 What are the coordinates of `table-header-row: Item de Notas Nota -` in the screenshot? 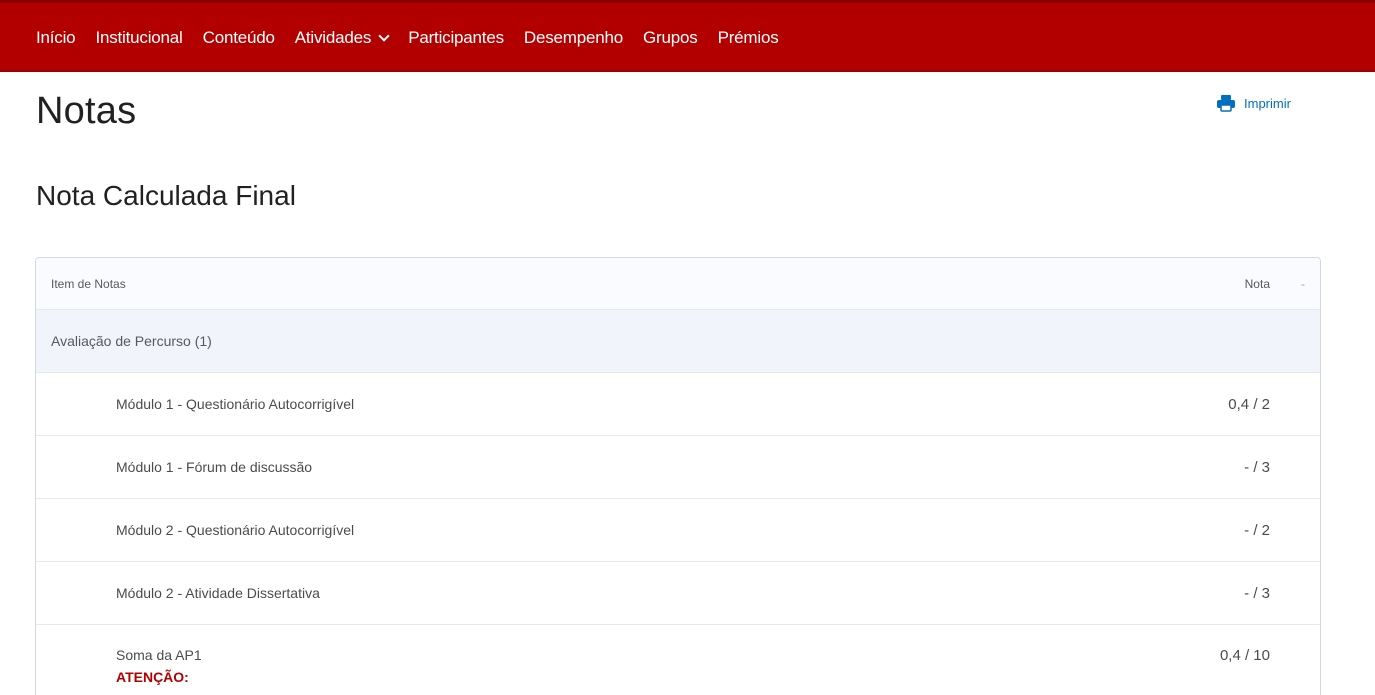 It's located at (678, 284).